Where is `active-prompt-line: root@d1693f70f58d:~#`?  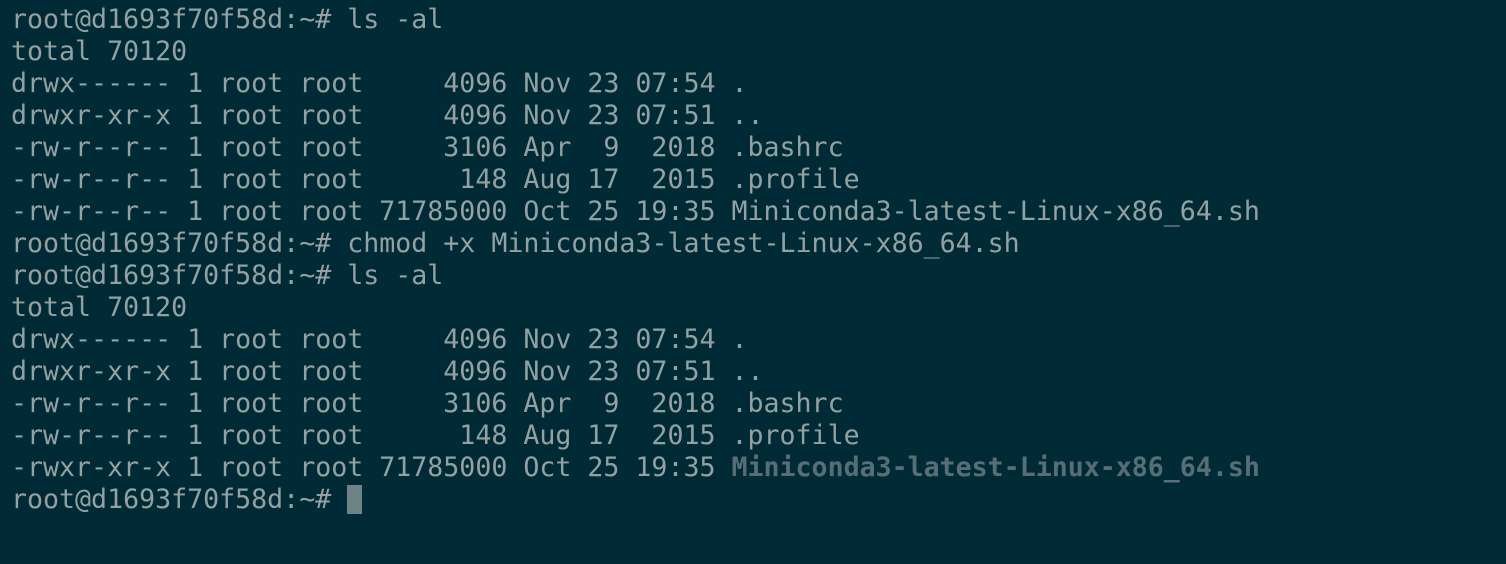
active-prompt-line: root@d1693f70f58d:~# is located at coordinates (758, 500).